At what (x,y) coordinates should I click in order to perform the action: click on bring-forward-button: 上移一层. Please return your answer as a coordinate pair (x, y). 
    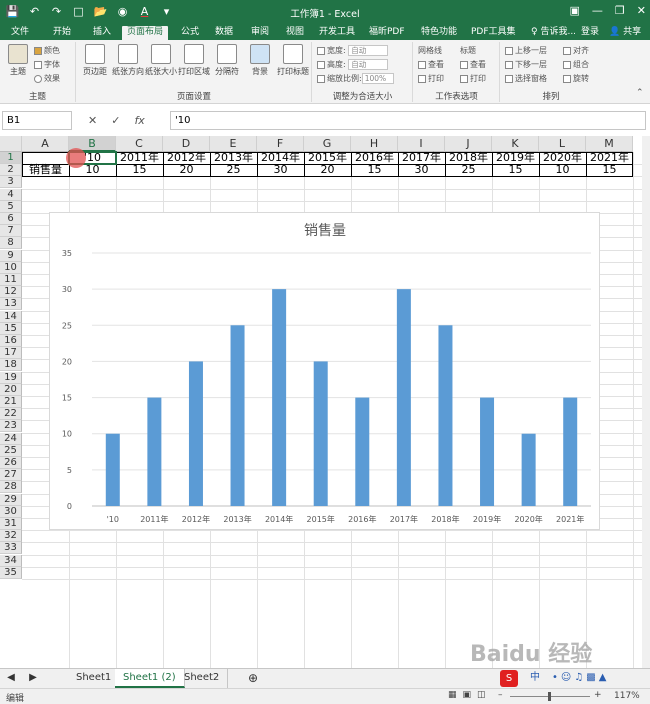
    Looking at the image, I should click on (526, 50).